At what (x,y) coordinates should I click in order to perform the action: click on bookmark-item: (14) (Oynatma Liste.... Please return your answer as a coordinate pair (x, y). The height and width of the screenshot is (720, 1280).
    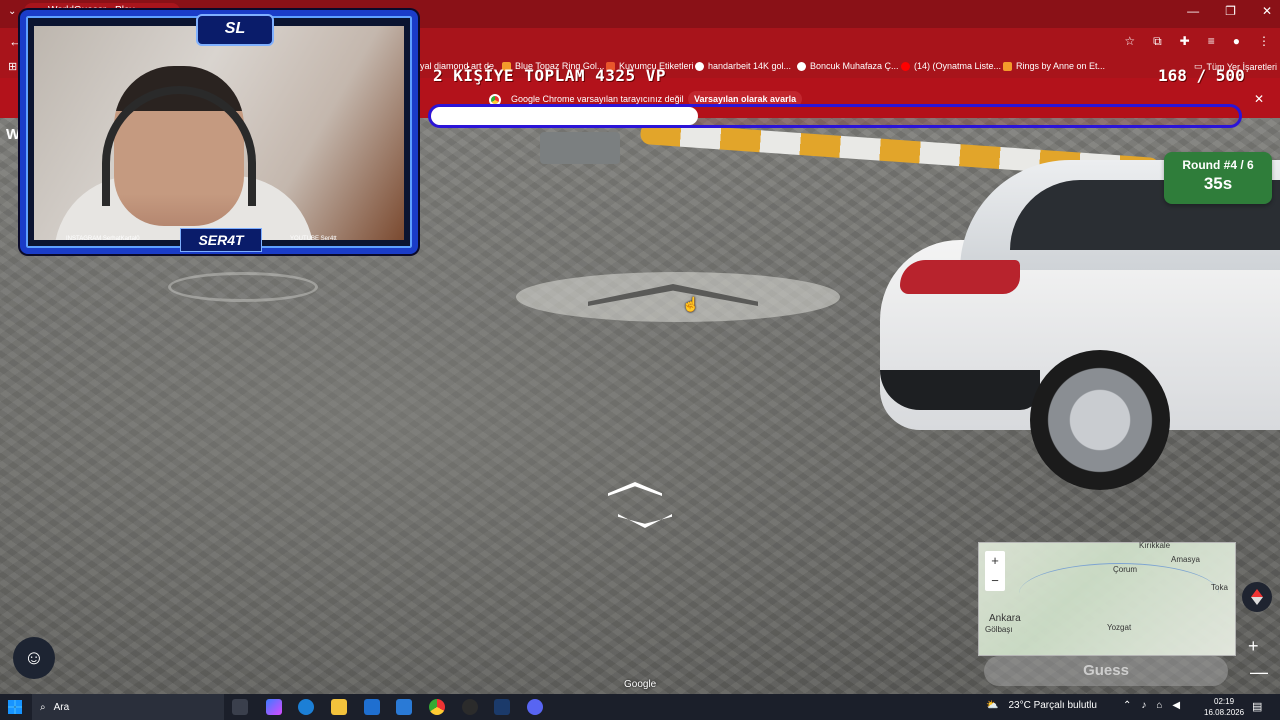
    Looking at the image, I should click on (951, 66).